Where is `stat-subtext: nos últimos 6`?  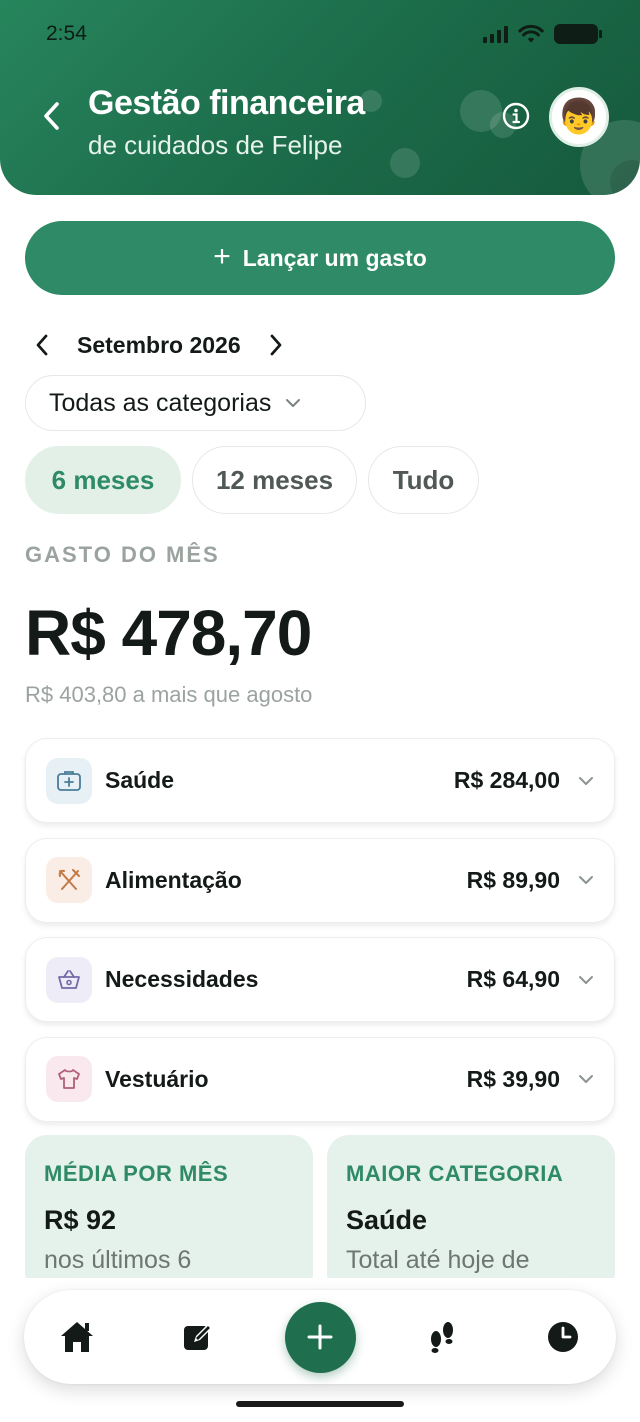
stat-subtext: nos últimos 6 is located at coordinates (118, 1260).